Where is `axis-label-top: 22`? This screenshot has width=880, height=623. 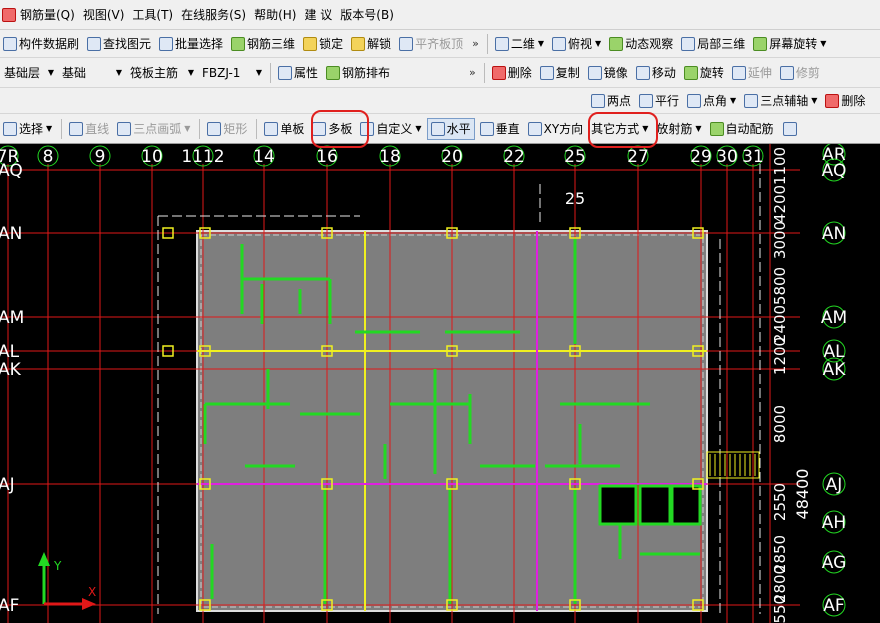
axis-label-top: 22 is located at coordinates (514, 157).